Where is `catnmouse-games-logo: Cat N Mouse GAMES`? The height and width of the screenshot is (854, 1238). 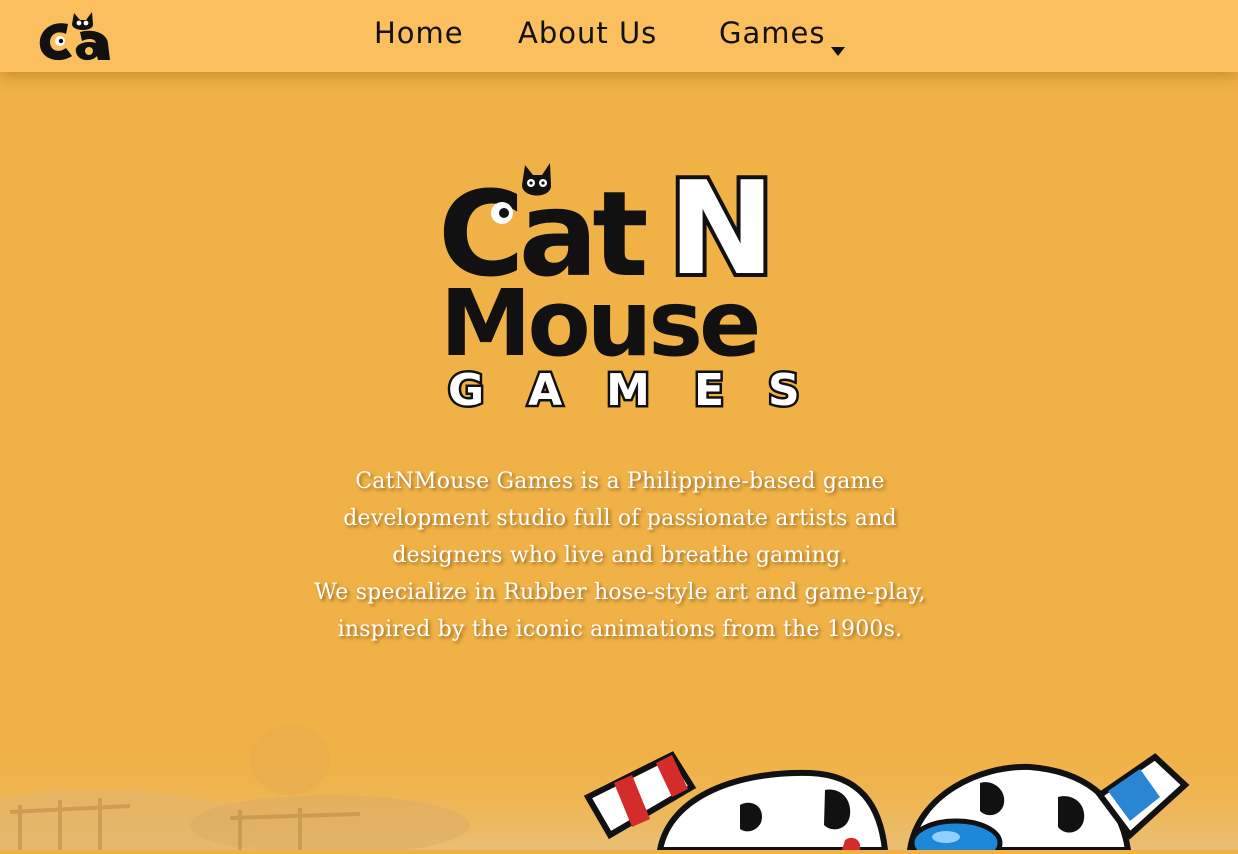
catnmouse-games-logo: Cat N Mouse GAMES is located at coordinates (620, 285).